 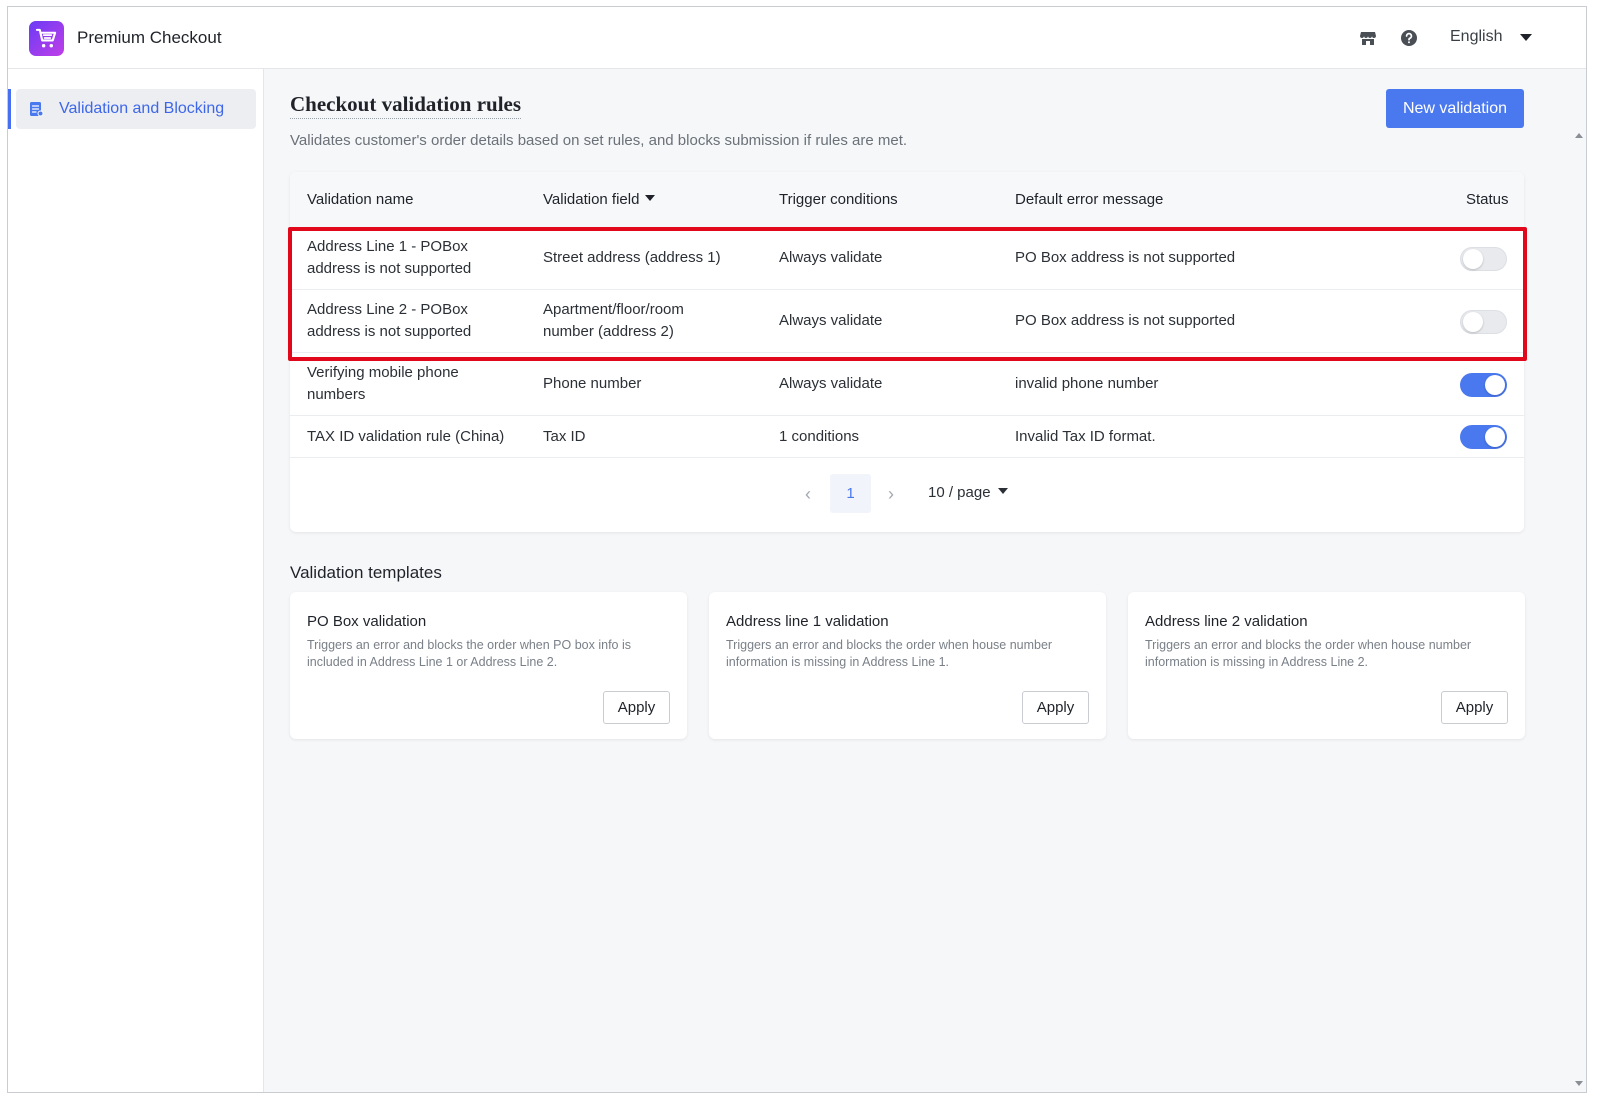 What do you see at coordinates (1087, 383) in the screenshot?
I see `error-message: invalid phone number` at bounding box center [1087, 383].